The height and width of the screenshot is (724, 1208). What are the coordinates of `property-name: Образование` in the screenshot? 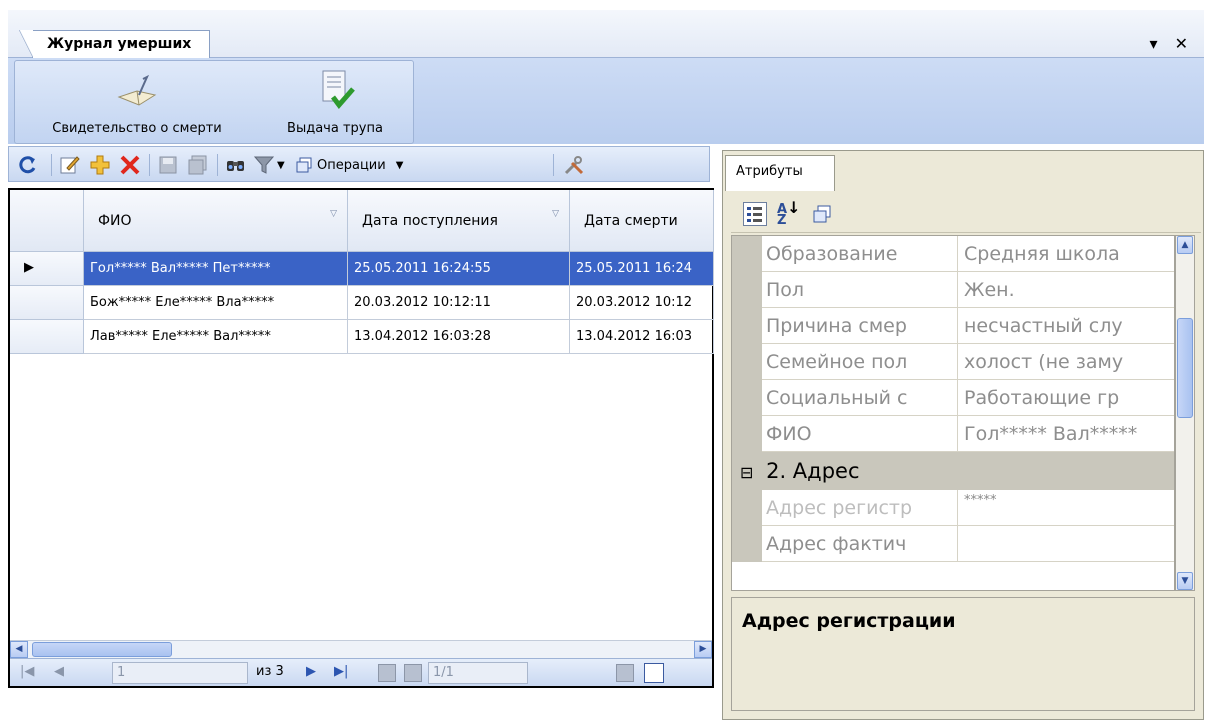 It's located at (860, 254).